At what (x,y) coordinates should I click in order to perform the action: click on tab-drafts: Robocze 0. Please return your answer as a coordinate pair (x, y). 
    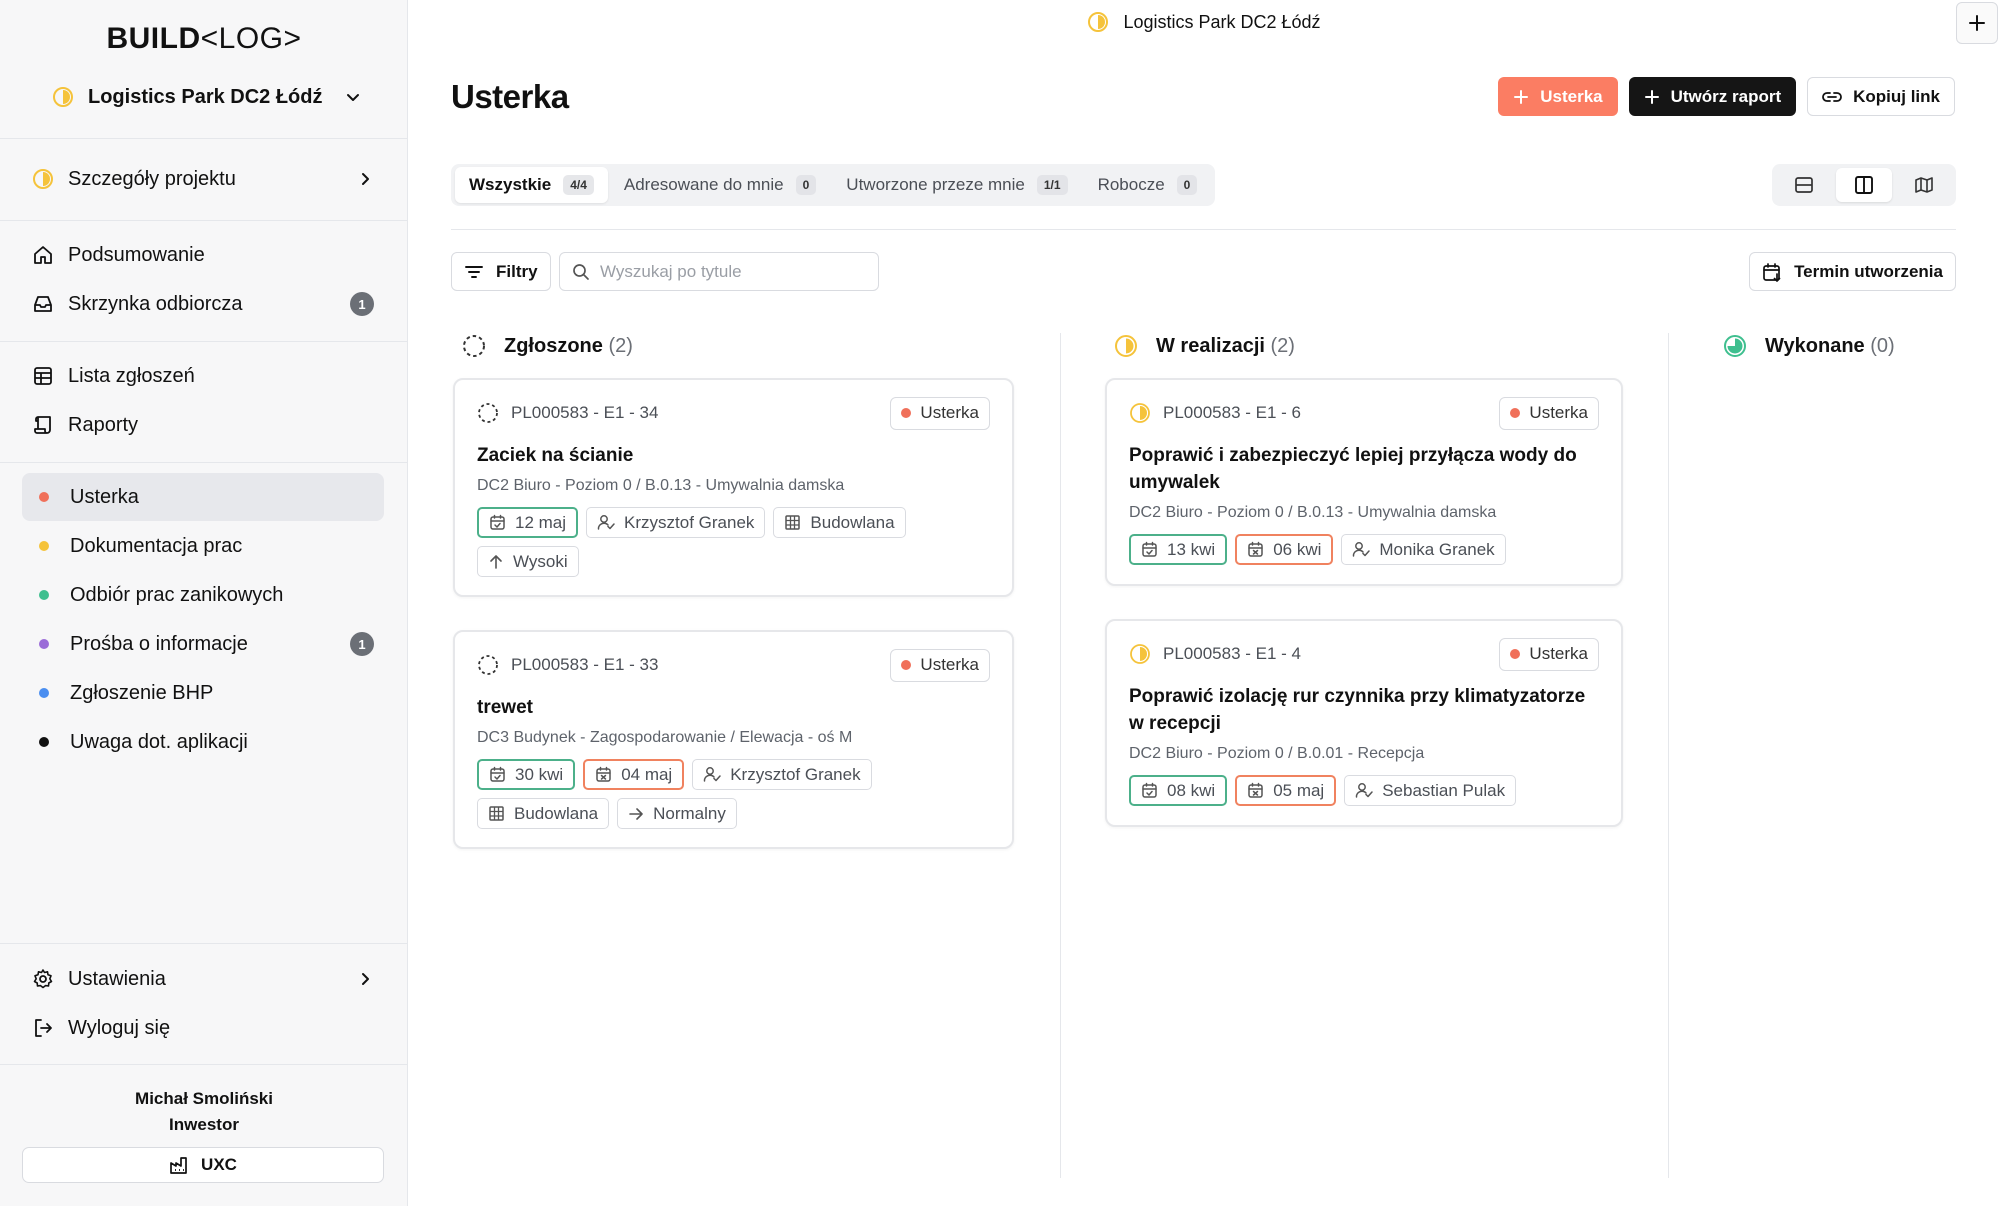
    Looking at the image, I should click on (1148, 185).